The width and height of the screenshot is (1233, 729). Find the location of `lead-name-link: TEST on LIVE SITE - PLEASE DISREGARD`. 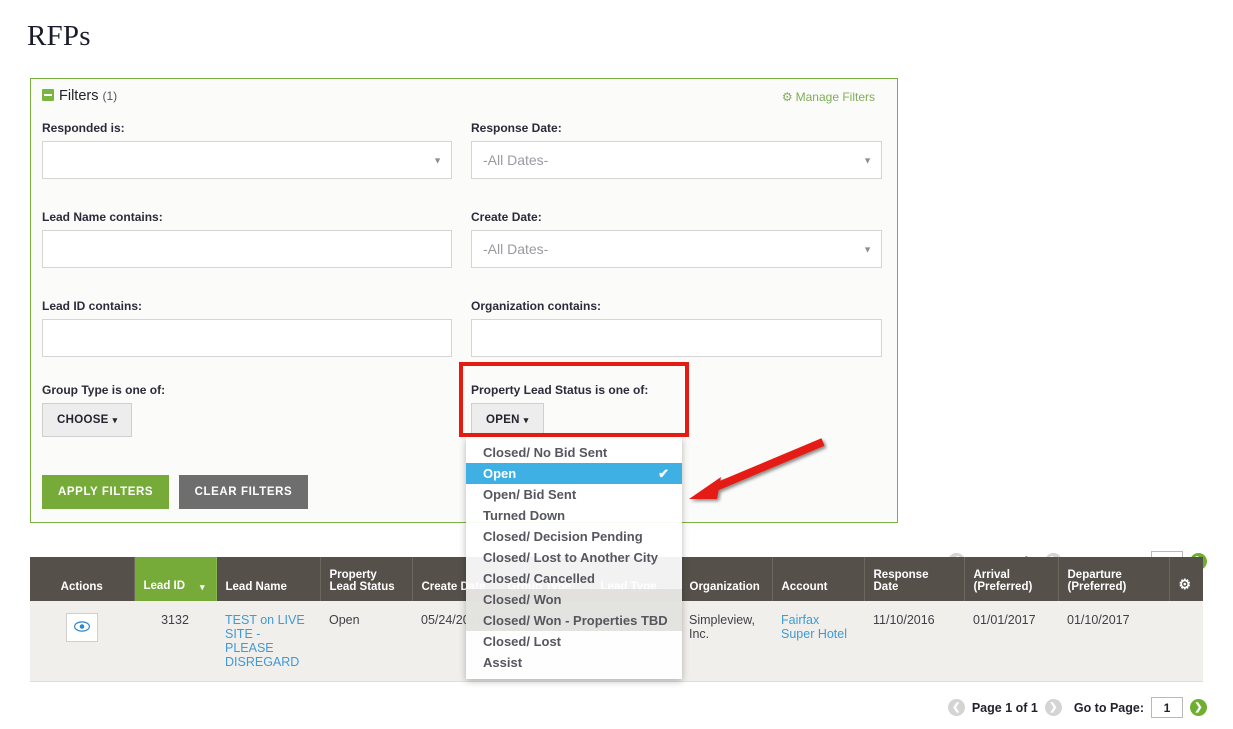

lead-name-link: TEST on LIVE SITE - PLEASE DISREGARD is located at coordinates (265, 641).